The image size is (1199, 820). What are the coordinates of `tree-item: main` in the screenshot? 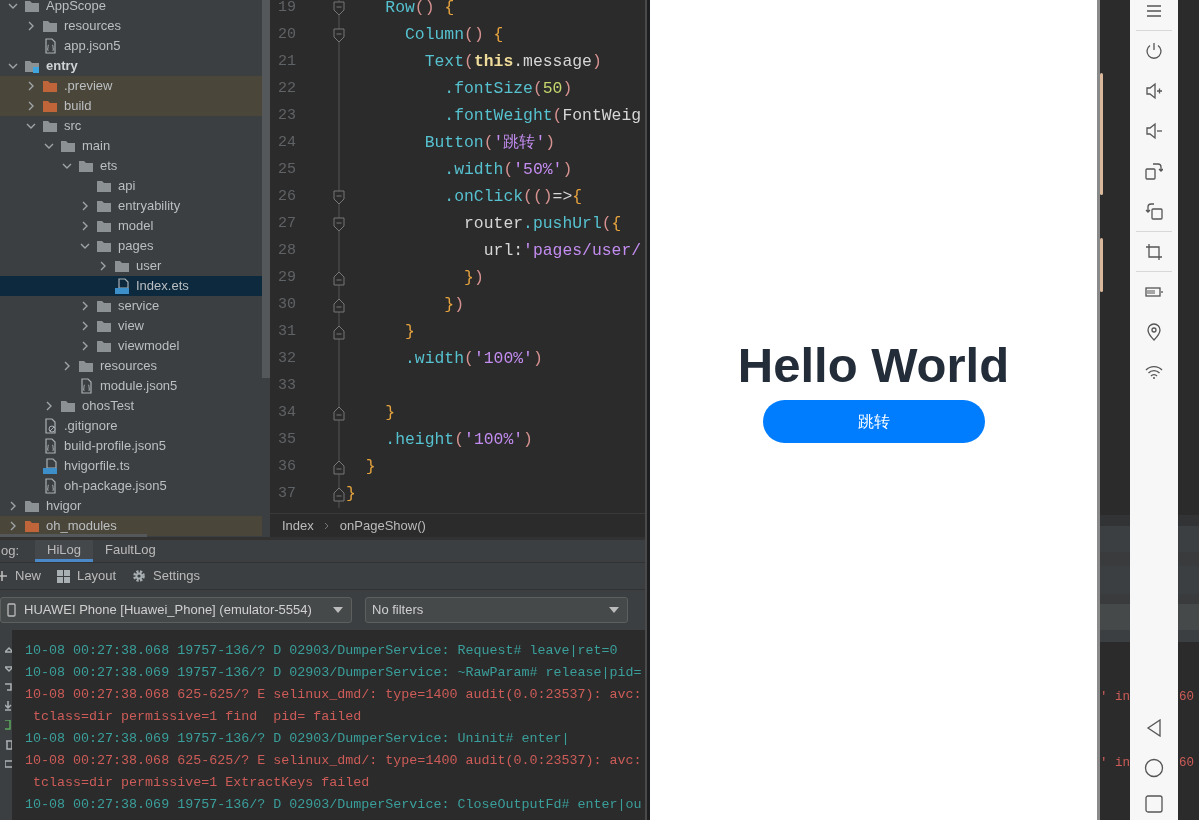 It's located at (131, 146).